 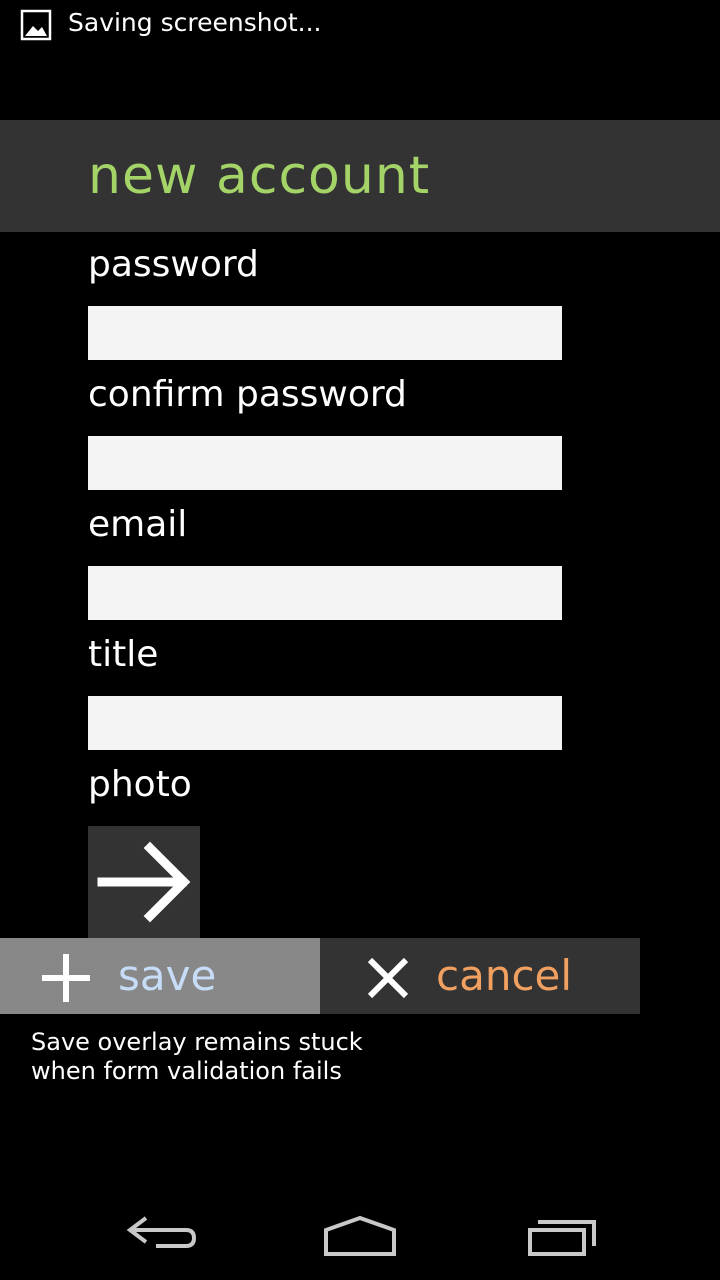 What do you see at coordinates (66, 978) in the screenshot?
I see `plus-icon` at bounding box center [66, 978].